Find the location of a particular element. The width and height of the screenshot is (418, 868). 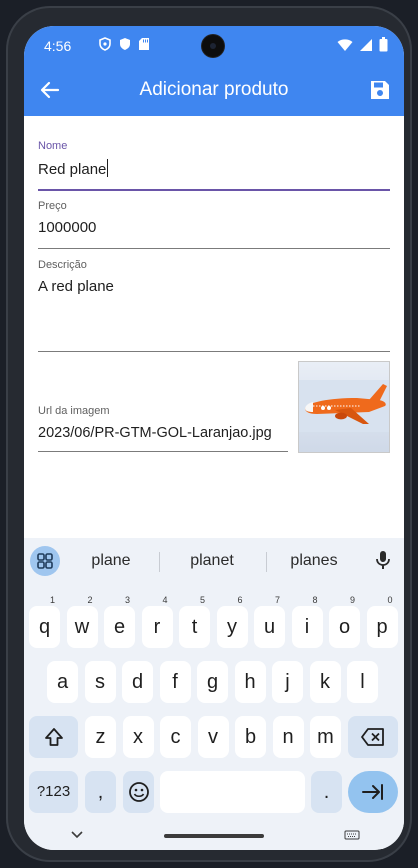

price-label: Preço is located at coordinates (52, 206).